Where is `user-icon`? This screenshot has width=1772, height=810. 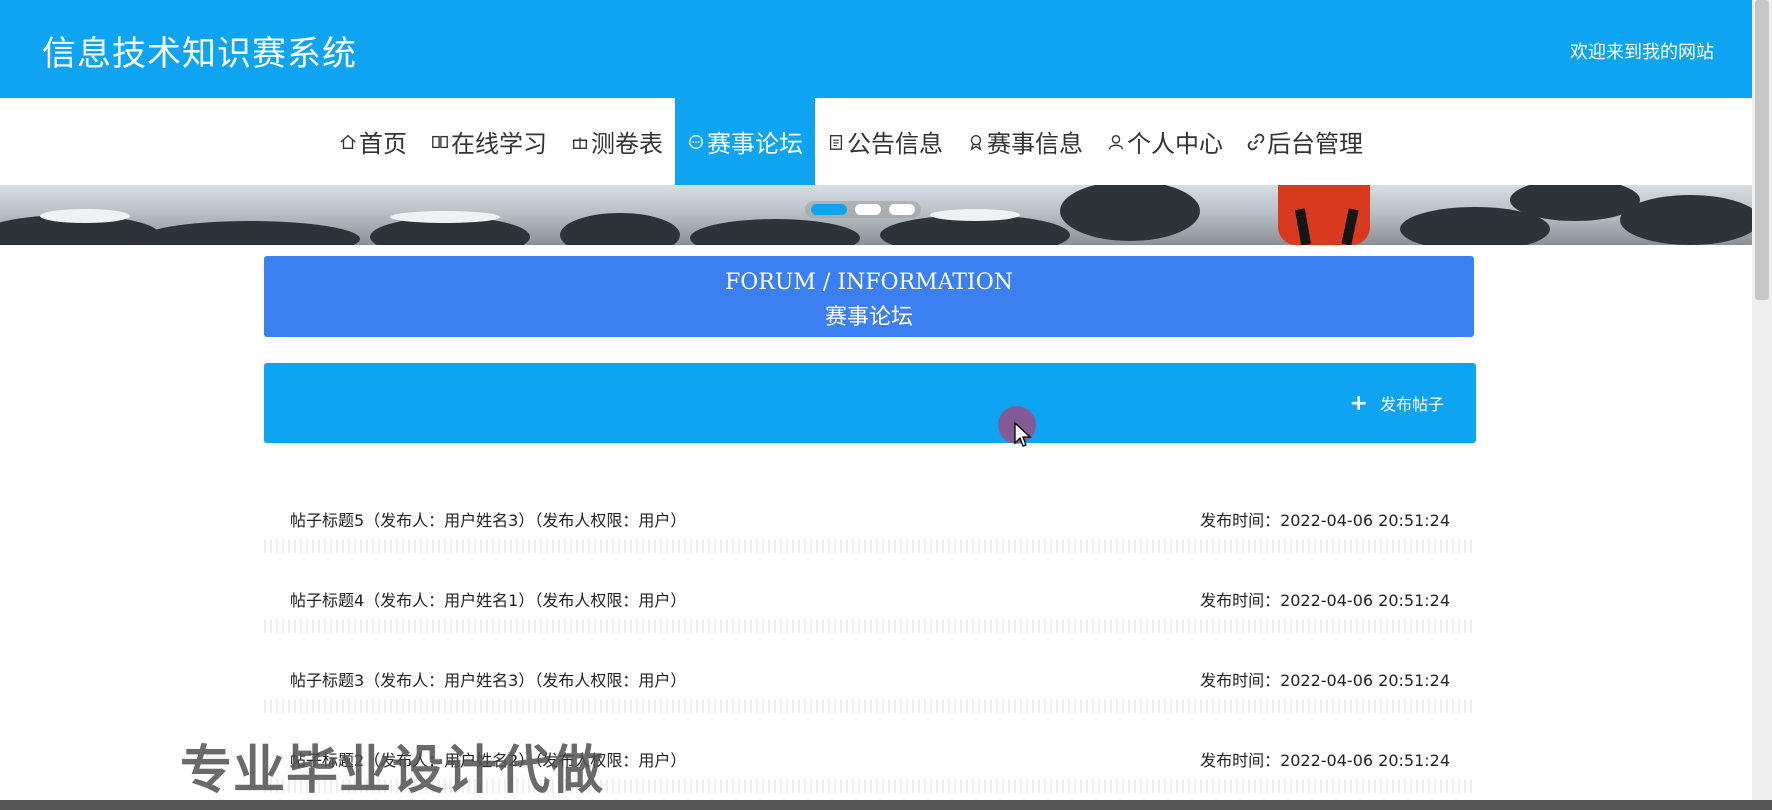
user-icon is located at coordinates (1116, 141).